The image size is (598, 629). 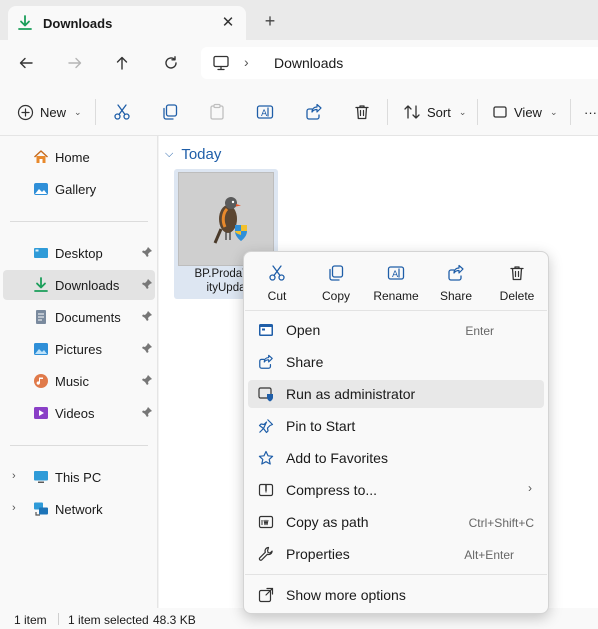 What do you see at coordinates (79, 477) in the screenshot?
I see `sidebar-item-this-pc: › This PC` at bounding box center [79, 477].